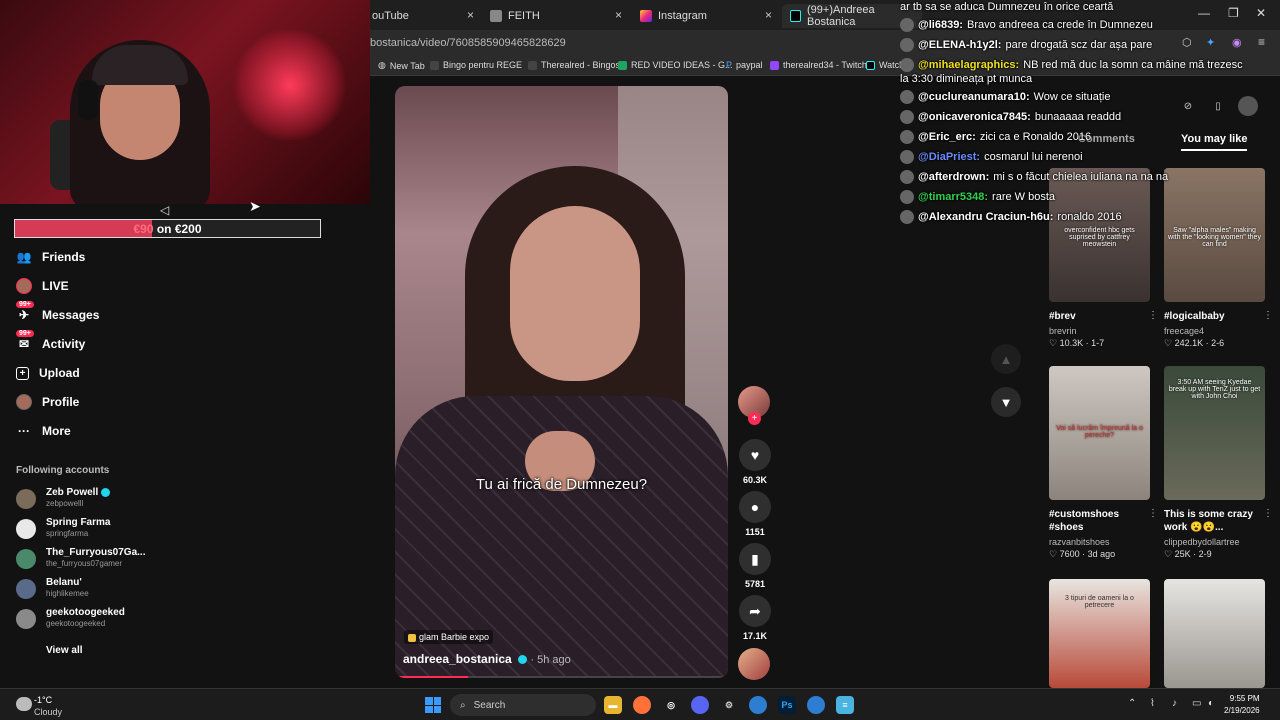  Describe the element at coordinates (1188, 106) in the screenshot. I see `compass-icon: ⊘` at that location.